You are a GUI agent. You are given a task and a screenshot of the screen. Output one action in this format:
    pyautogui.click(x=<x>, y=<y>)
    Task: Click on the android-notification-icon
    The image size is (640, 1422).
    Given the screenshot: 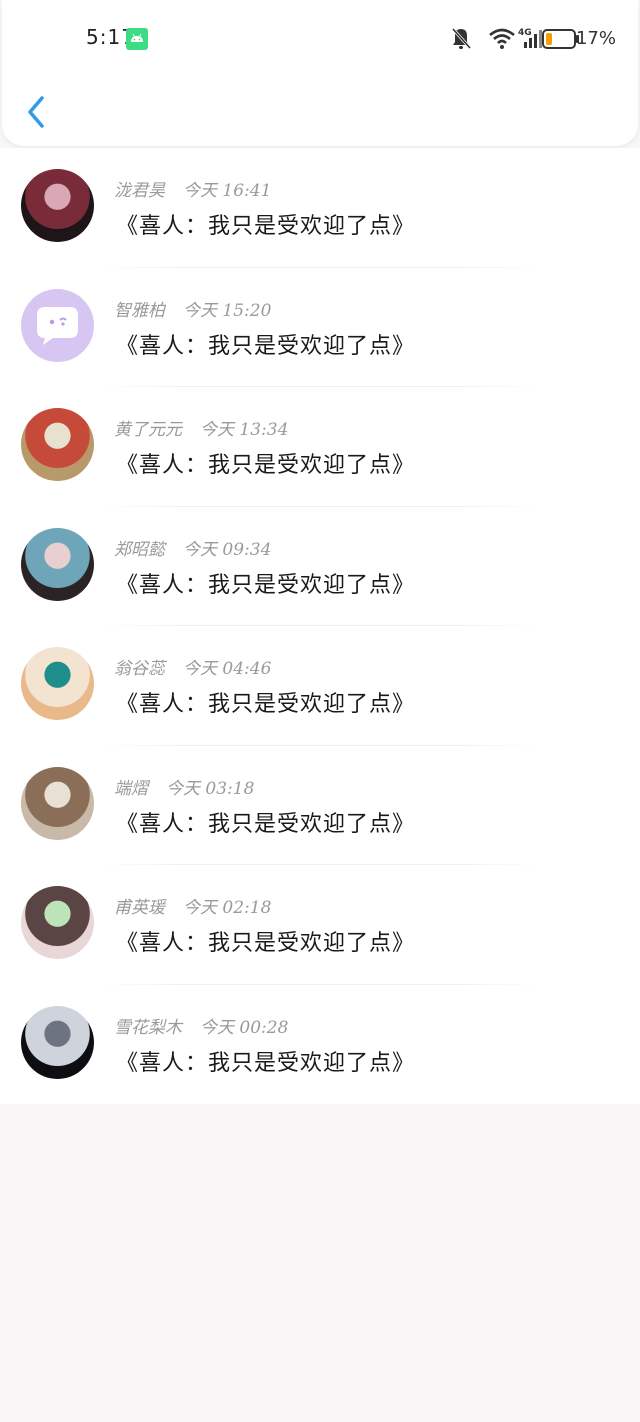 What is the action you would take?
    pyautogui.click(x=137, y=39)
    